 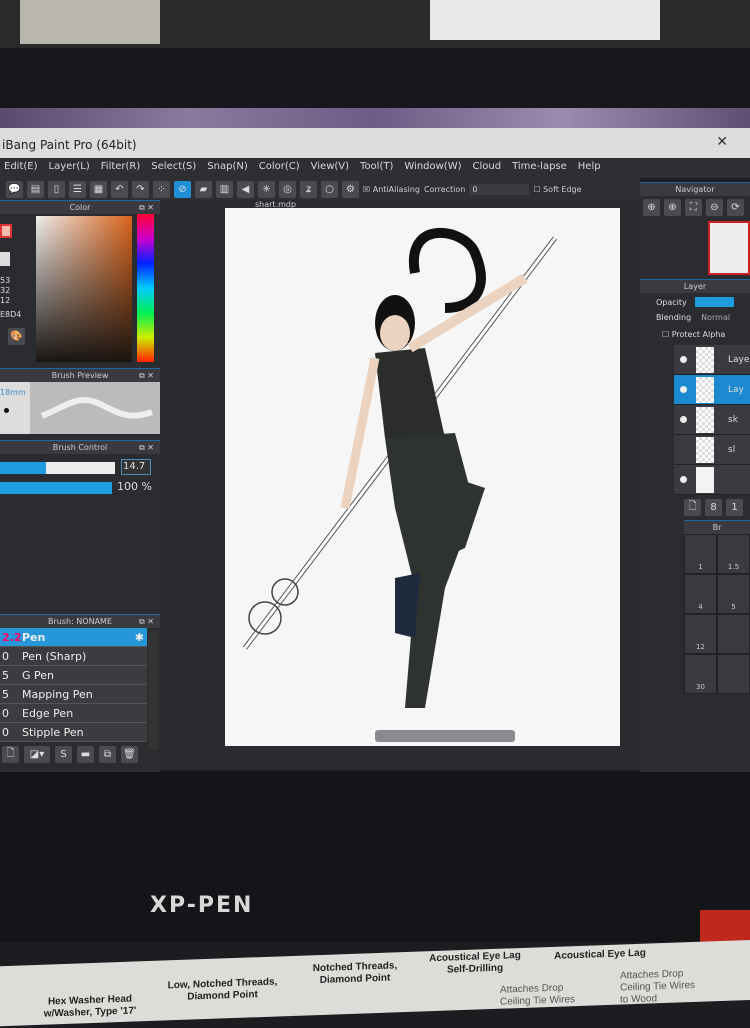 What do you see at coordinates (85, 754) in the screenshot?
I see `folder-icon: ▬` at bounding box center [85, 754].